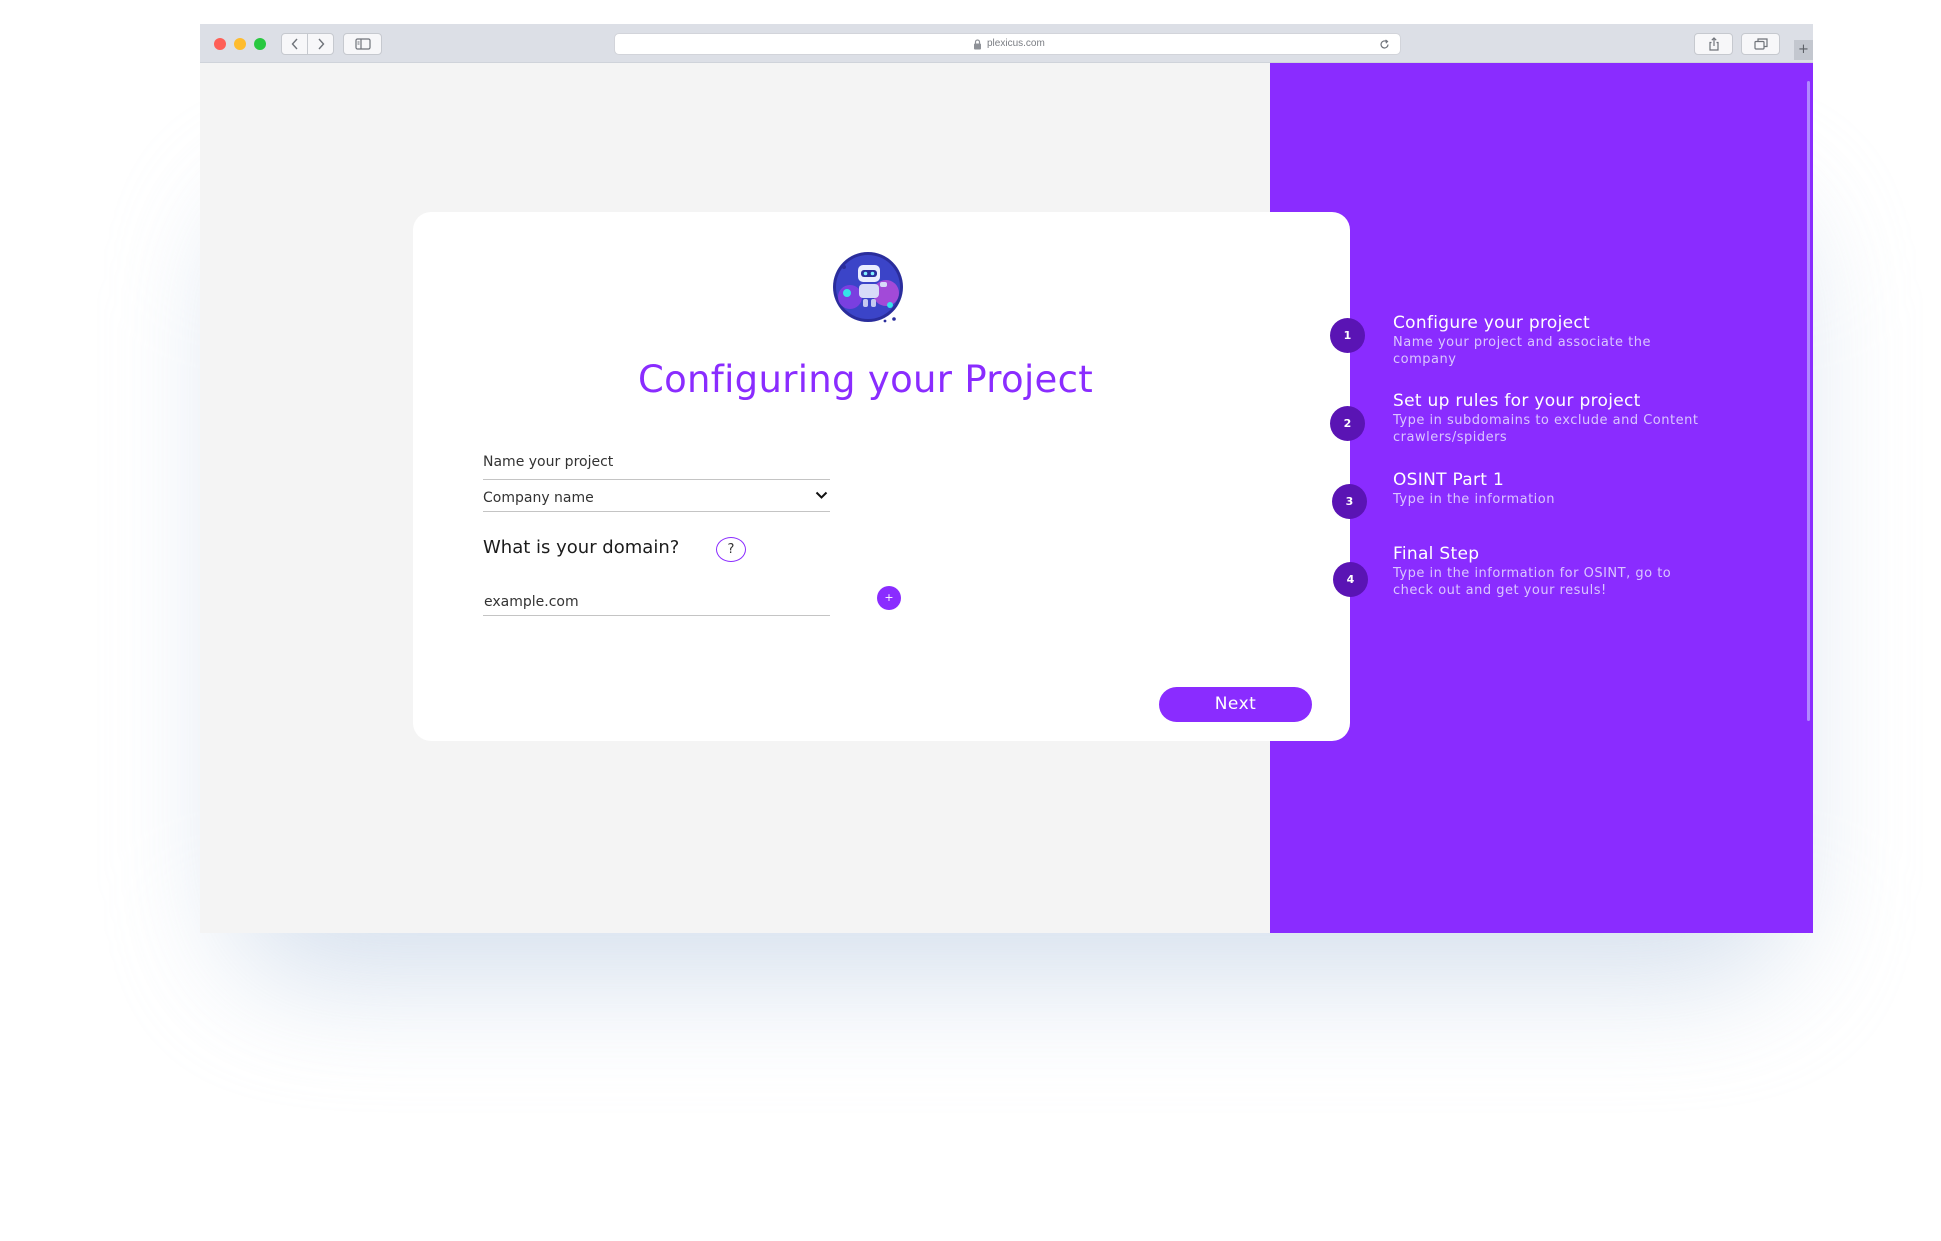  Describe the element at coordinates (240, 44) in the screenshot. I see `minimize-window-button` at that location.